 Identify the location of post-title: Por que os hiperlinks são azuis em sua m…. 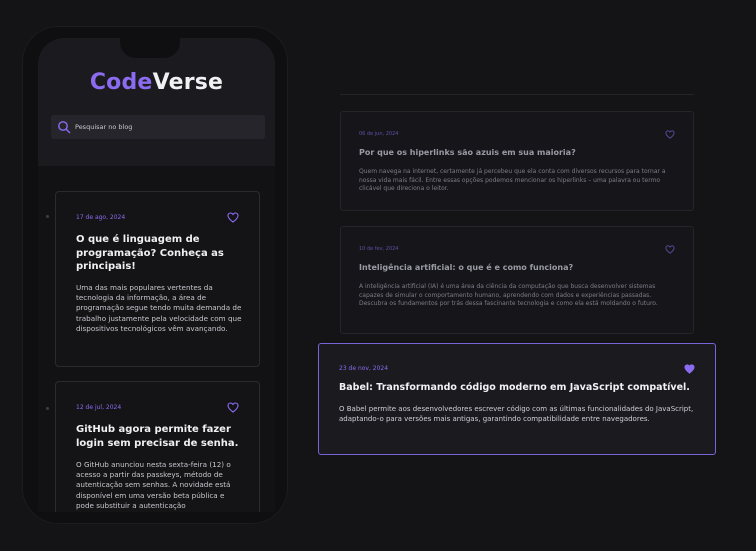
(467, 152).